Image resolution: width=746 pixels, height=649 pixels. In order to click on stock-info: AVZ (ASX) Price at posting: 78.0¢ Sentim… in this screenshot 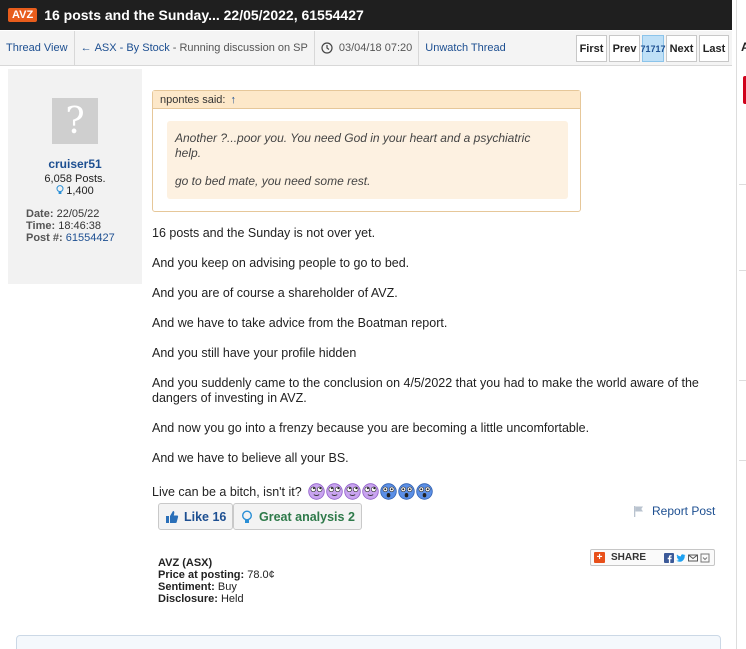, I will do `click(216, 581)`.